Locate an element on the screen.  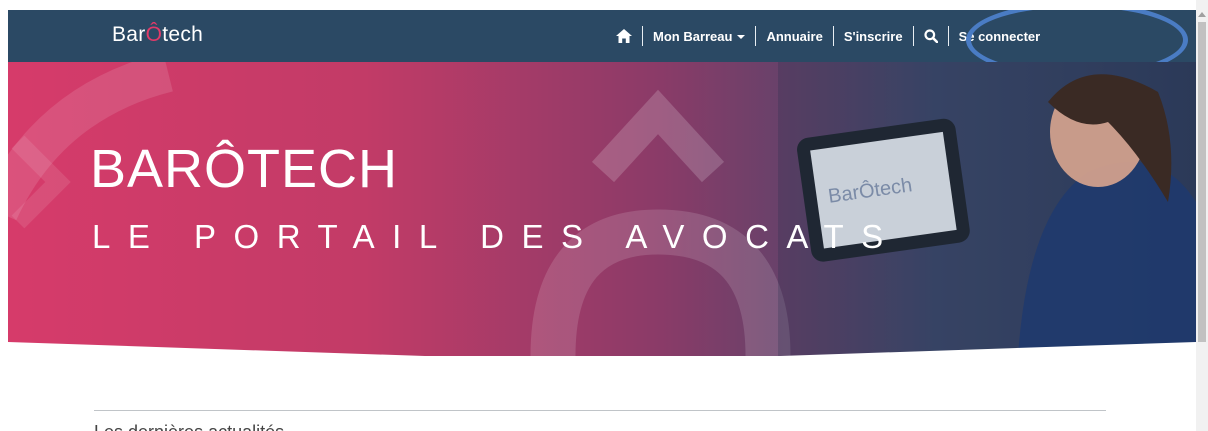
hero-title: BARÔTECH is located at coordinates (244, 169).